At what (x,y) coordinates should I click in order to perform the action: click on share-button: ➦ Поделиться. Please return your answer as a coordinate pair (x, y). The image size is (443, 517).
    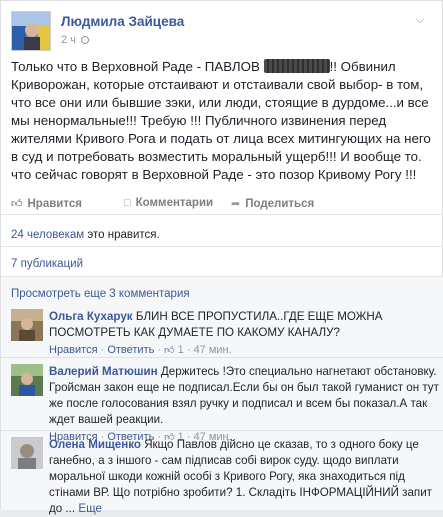
    Looking at the image, I should click on (272, 203).